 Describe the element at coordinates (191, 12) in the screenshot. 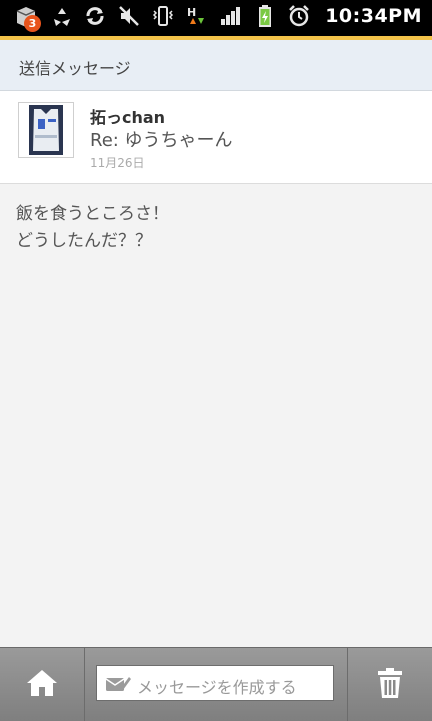

I see `svg-text: H` at that location.